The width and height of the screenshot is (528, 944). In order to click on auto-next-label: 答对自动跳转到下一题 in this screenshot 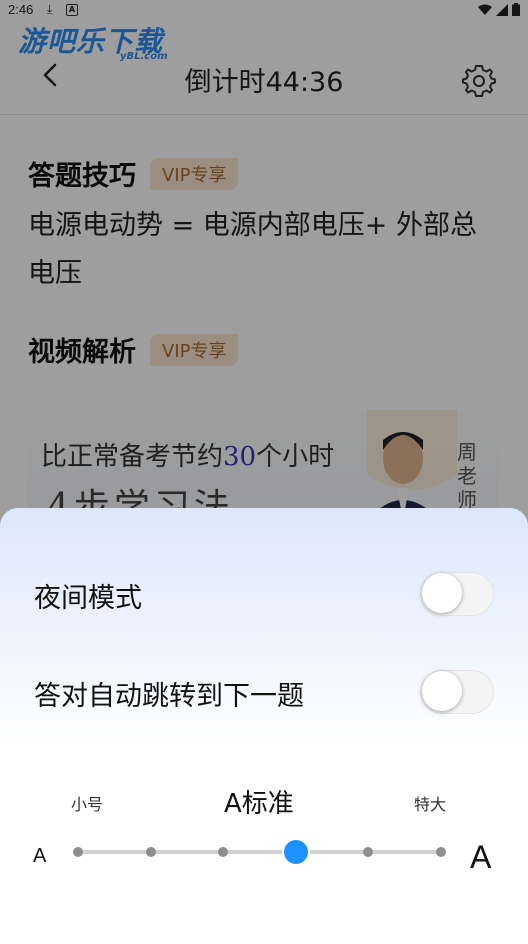, I will do `click(169, 696)`.